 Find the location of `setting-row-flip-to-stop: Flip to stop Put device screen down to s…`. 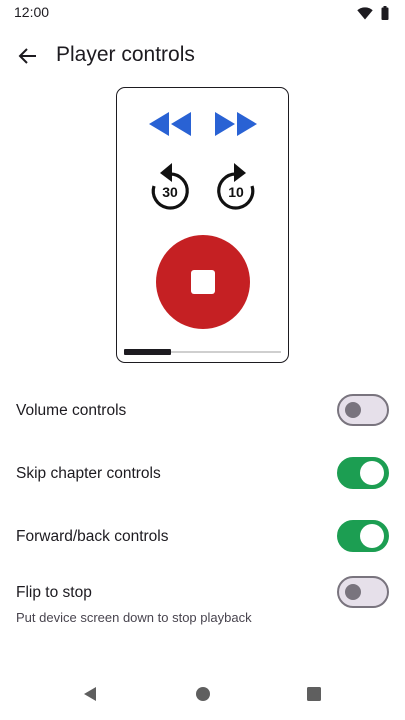

setting-row-flip-to-stop: Flip to stop Put device screen down to s… is located at coordinates (202, 602).